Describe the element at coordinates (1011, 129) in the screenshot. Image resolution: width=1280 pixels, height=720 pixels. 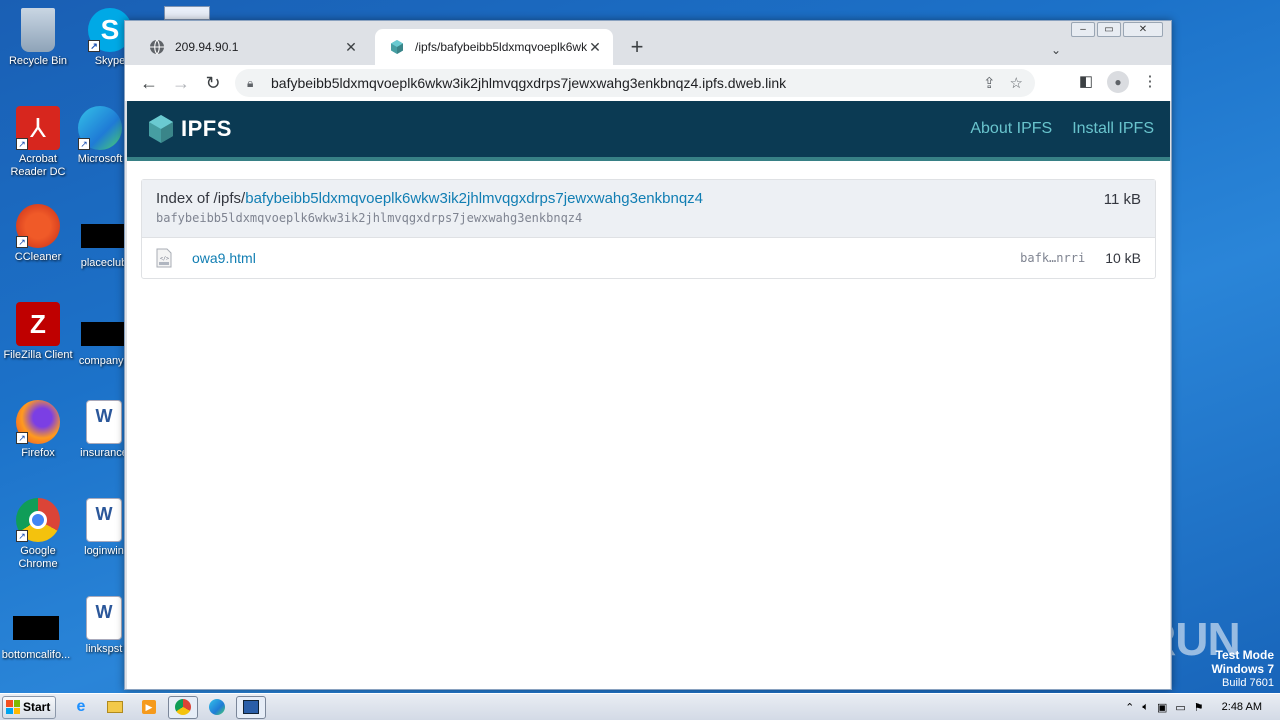
I see `about-ipfs-link: About IPFS` at that location.